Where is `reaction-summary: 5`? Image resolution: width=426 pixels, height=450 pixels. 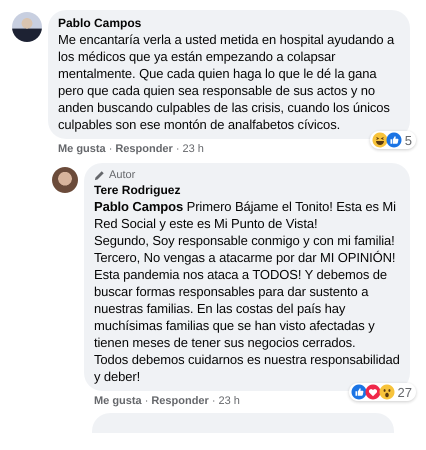
reaction-summary: 5 is located at coordinates (393, 140).